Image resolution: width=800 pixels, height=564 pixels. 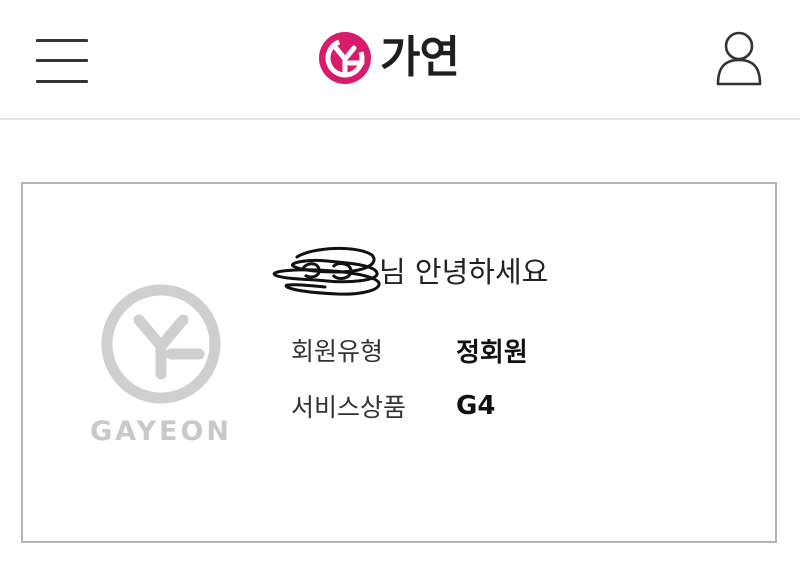 I want to click on hamburger-menu-button, so click(x=62, y=61).